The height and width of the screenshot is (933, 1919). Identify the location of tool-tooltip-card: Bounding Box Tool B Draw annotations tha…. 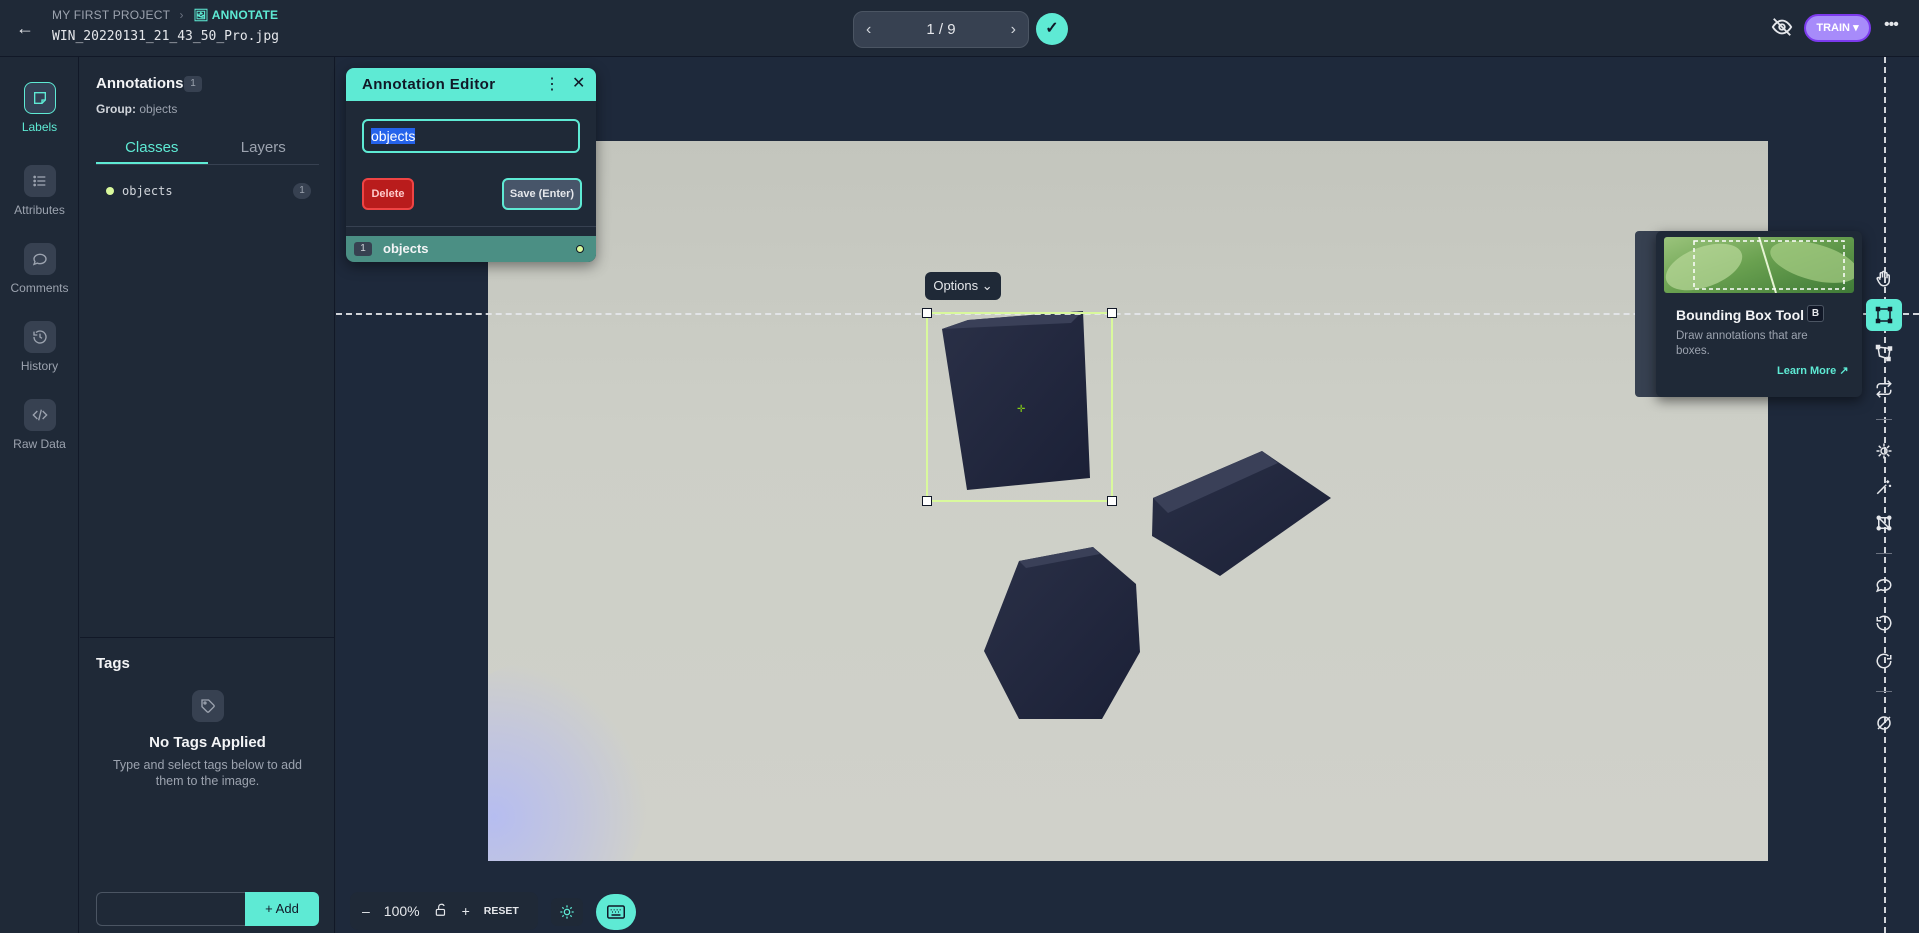
(1759, 314).